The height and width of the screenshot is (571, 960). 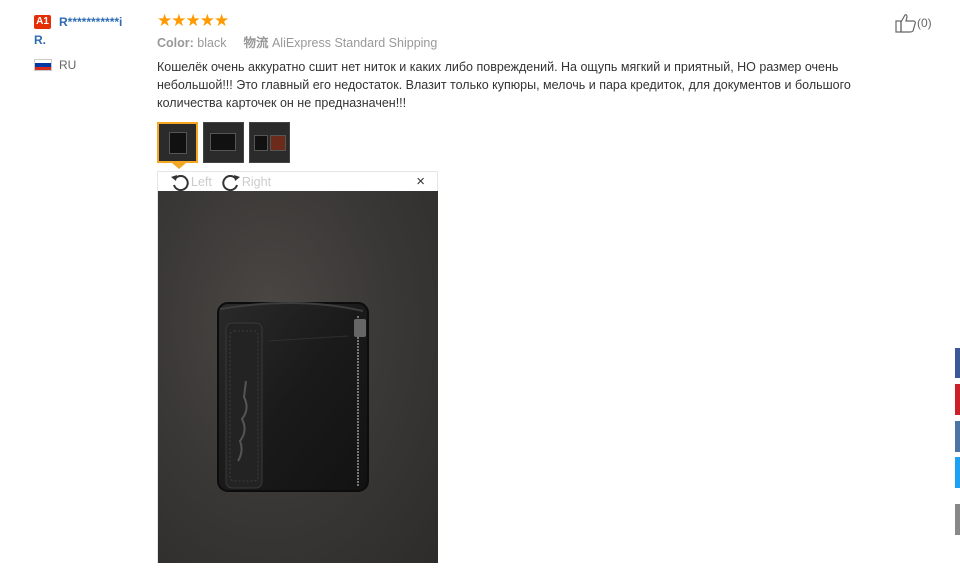 I want to click on share-button-more, so click(x=957, y=519).